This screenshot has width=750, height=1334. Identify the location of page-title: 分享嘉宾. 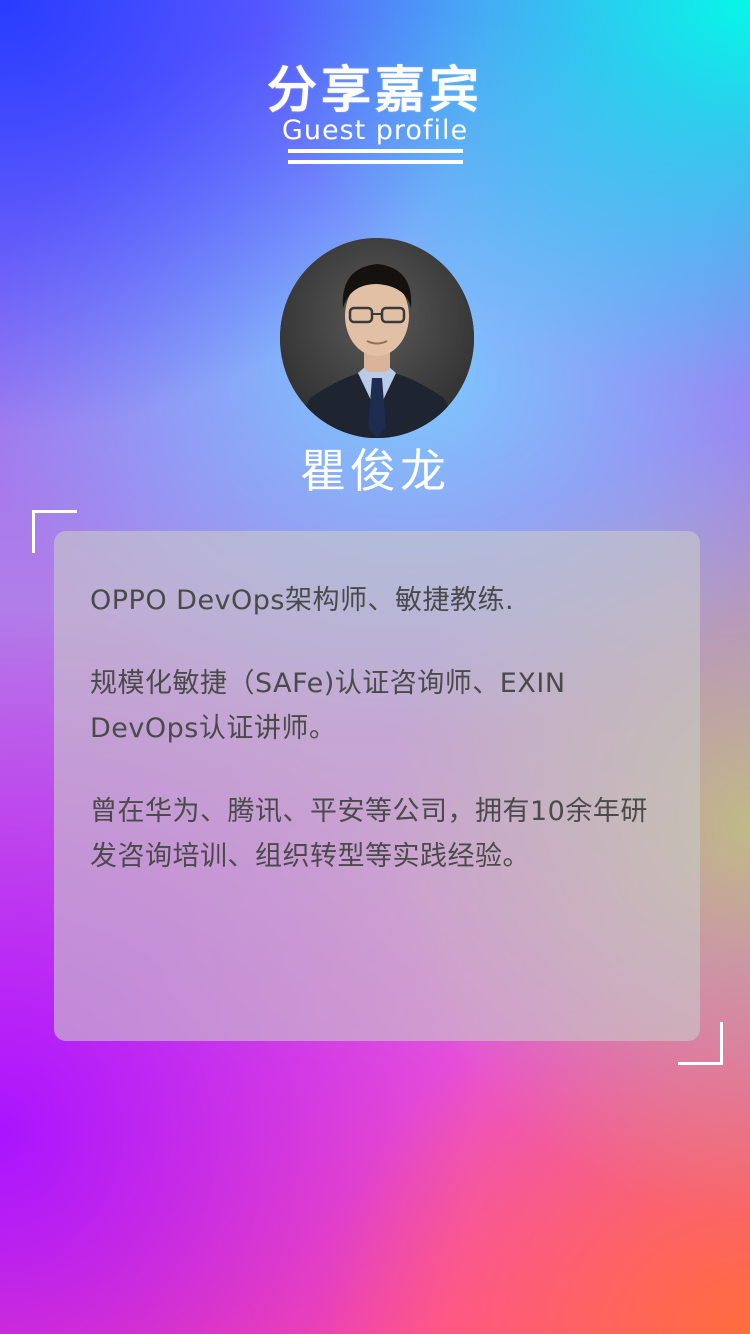
(375, 90).